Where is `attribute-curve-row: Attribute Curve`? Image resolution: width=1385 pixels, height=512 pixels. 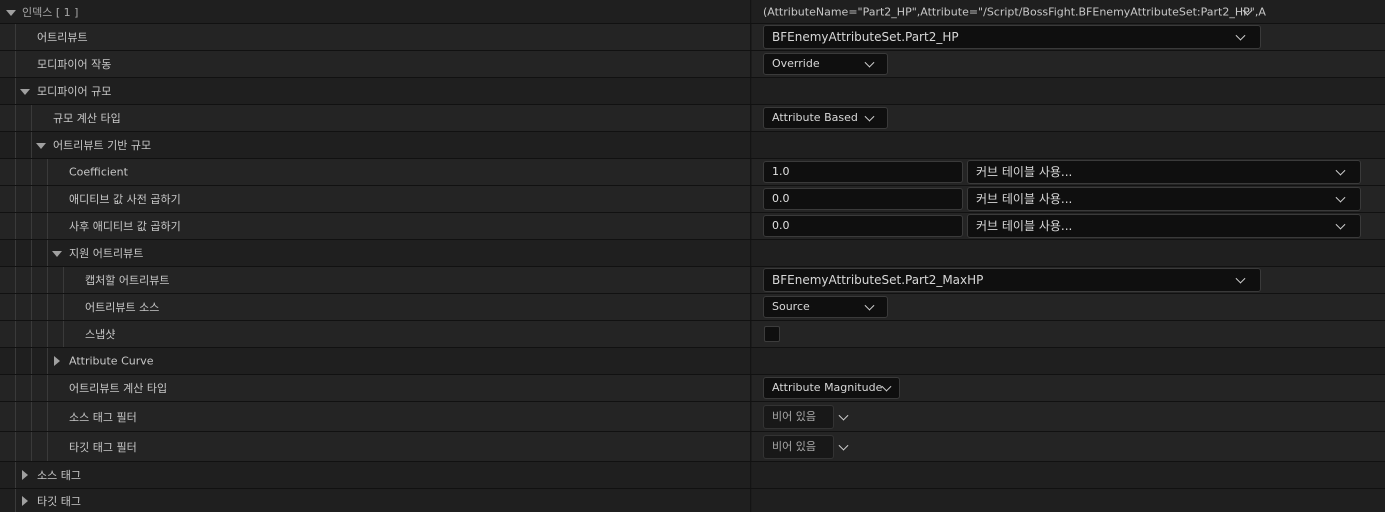 attribute-curve-row: Attribute Curve is located at coordinates (692, 361).